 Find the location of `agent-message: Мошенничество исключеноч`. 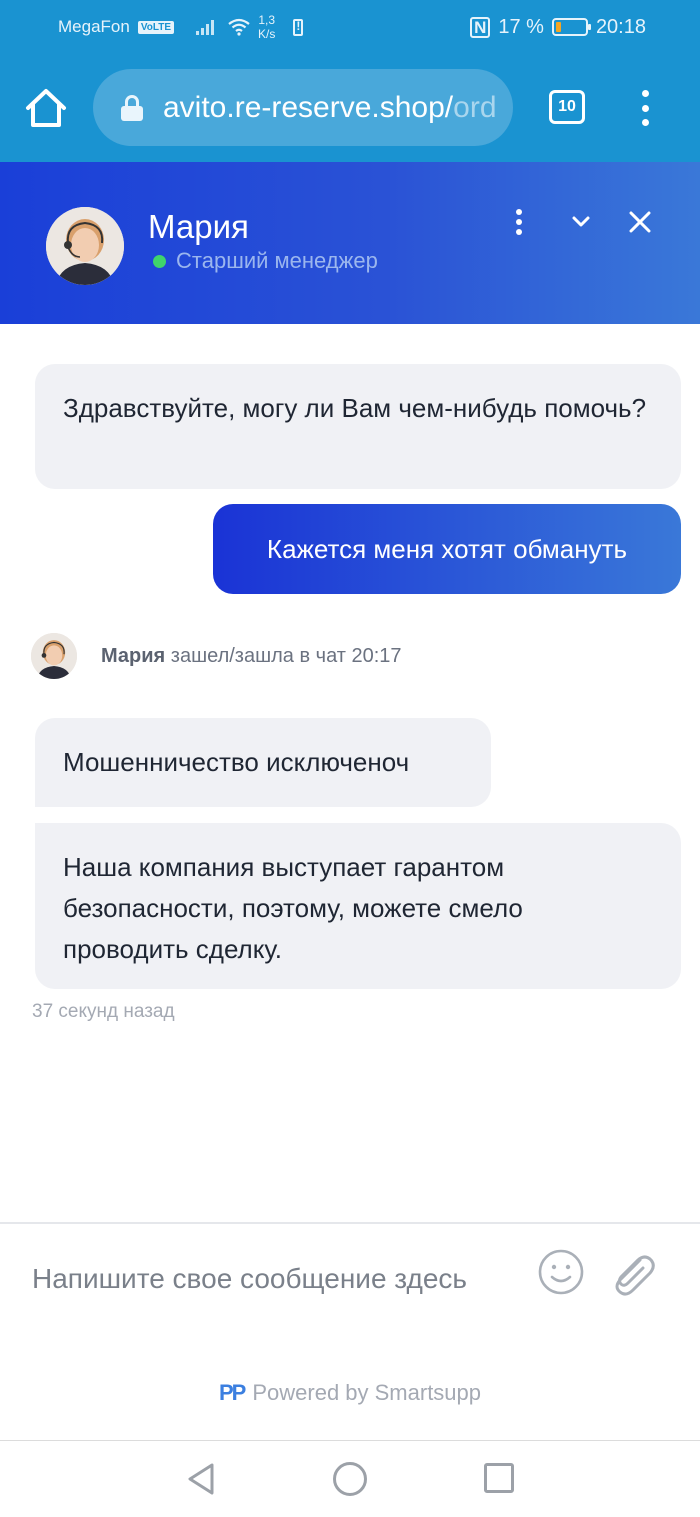

agent-message: Мошенничество исключеноч is located at coordinates (263, 762).